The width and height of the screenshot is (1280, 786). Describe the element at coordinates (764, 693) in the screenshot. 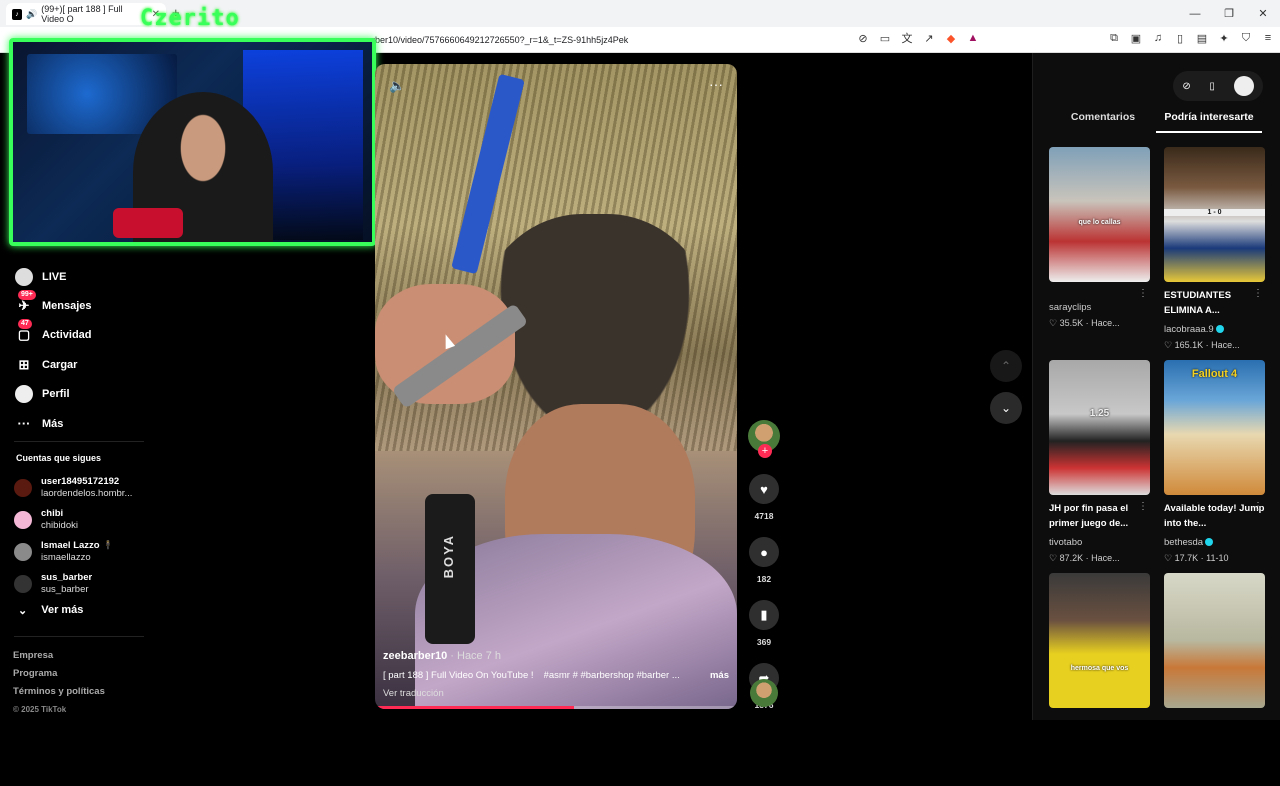

I see `music-disc-icon` at that location.